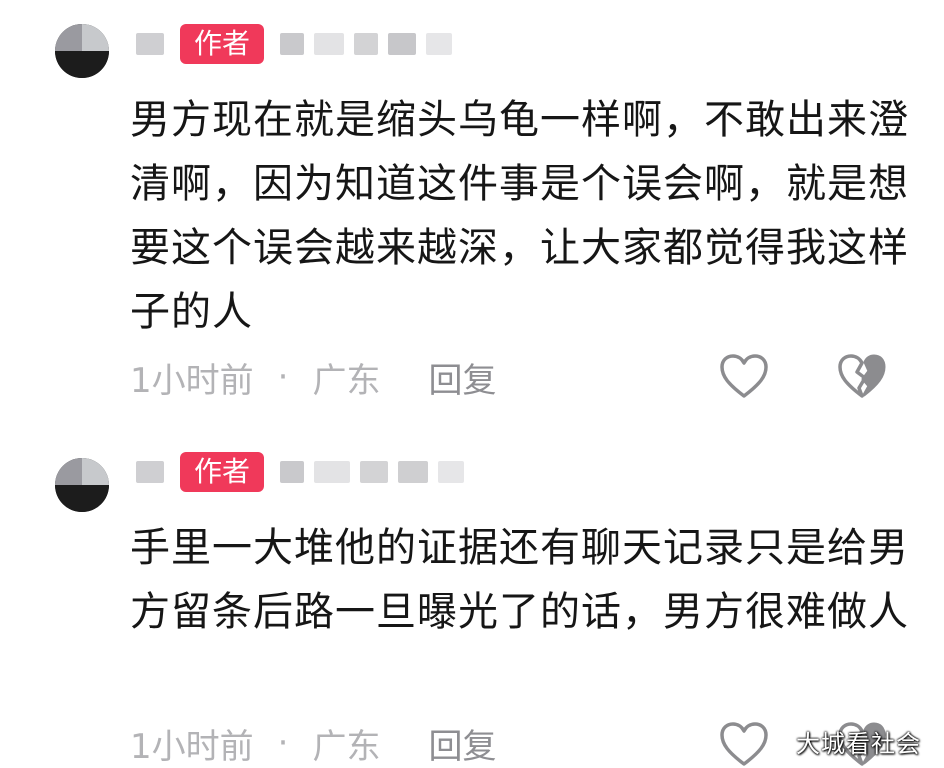 The height and width of the screenshot is (768, 944). I want to click on watermark-text: 大城看社会, so click(858, 744).